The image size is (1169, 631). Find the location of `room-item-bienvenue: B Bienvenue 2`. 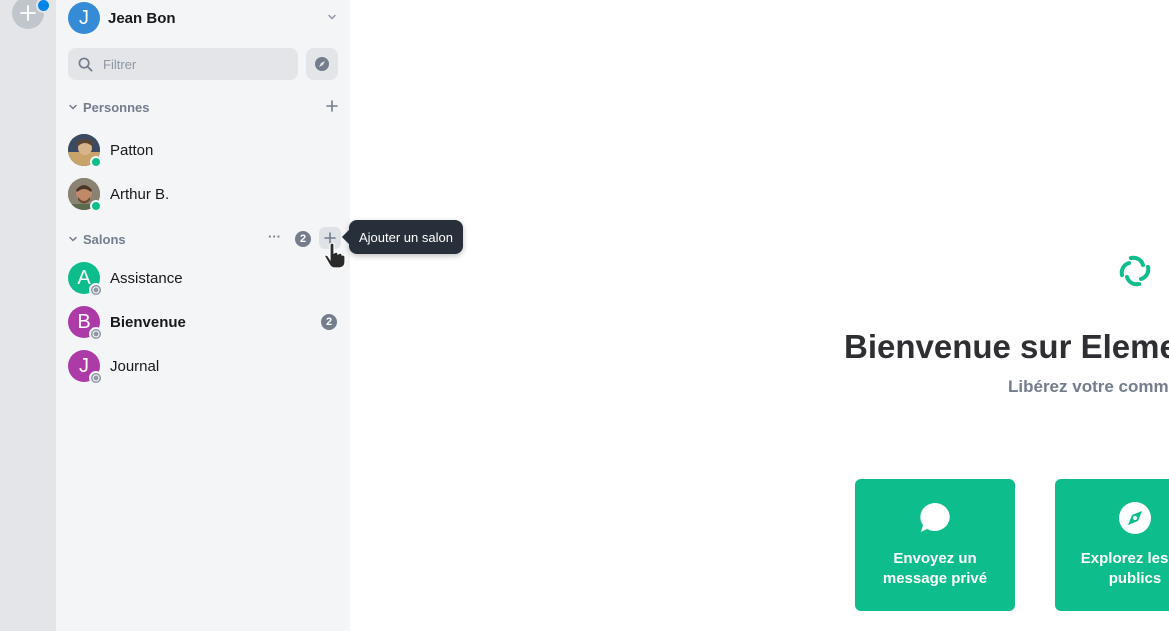

room-item-bienvenue: B Bienvenue 2 is located at coordinates (203, 322).